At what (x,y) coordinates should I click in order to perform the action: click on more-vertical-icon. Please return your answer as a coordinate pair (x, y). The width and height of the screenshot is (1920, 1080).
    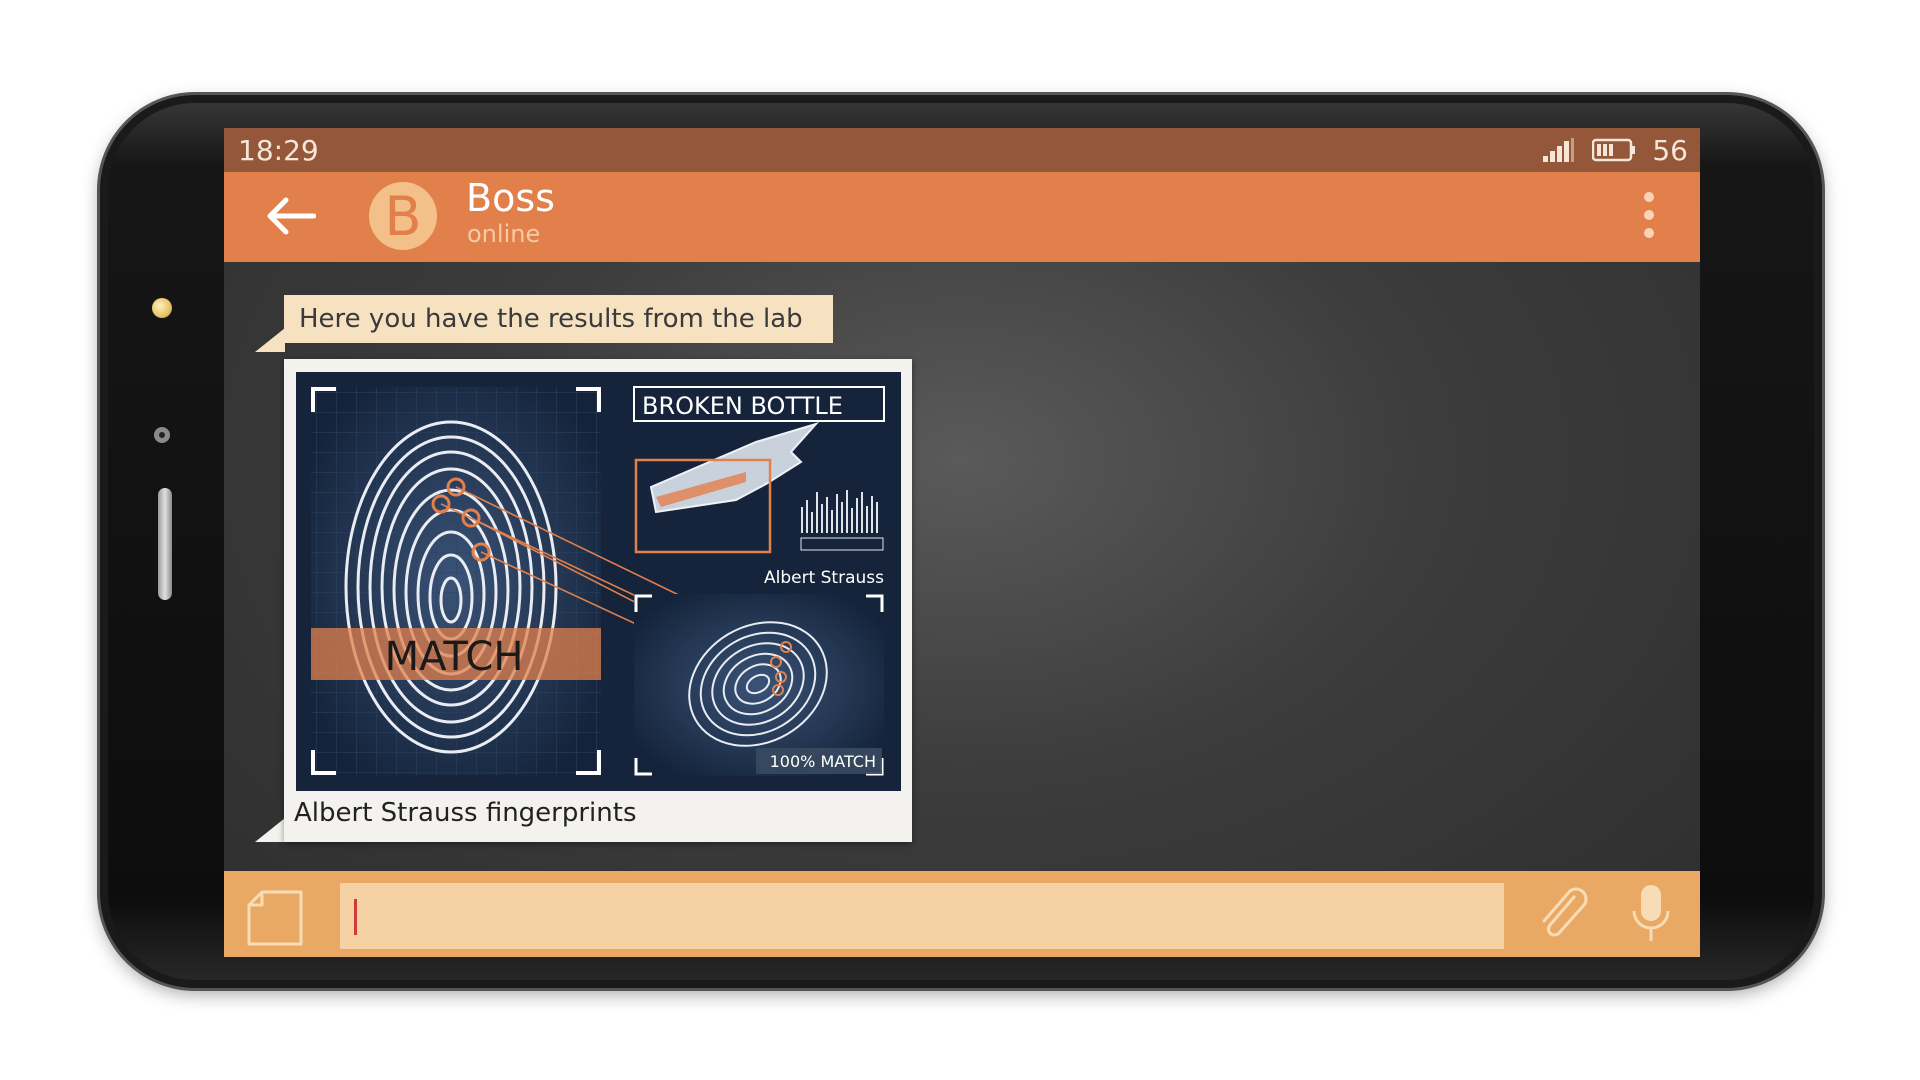
    Looking at the image, I should click on (1649, 218).